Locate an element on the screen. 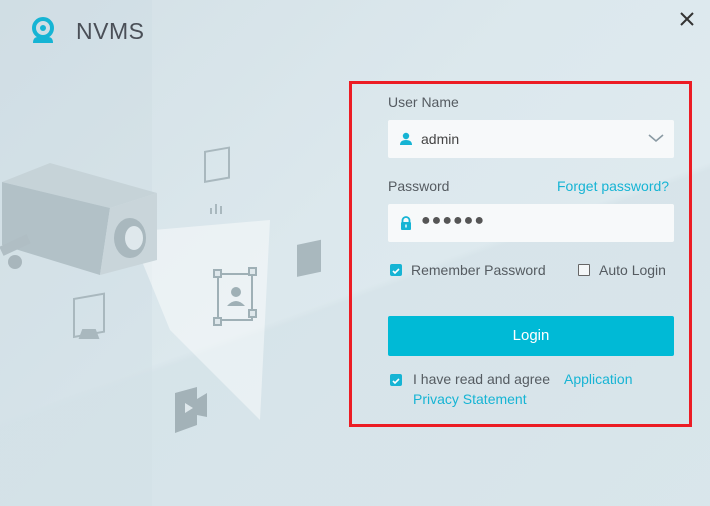 The width and height of the screenshot is (710, 506). video-camera-icon is located at coordinates (191, 410).